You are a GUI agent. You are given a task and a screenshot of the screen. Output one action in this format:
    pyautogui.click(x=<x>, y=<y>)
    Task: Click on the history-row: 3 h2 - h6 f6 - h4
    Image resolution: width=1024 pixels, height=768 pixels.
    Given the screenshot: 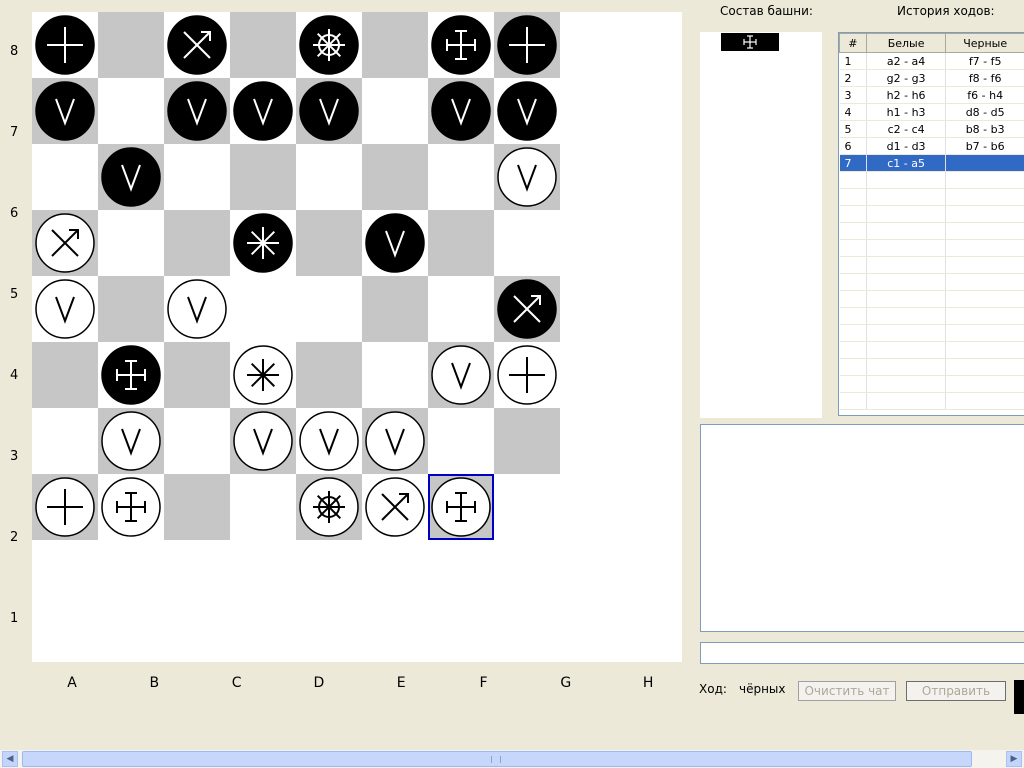 What is the action you would take?
    pyautogui.click(x=931, y=95)
    